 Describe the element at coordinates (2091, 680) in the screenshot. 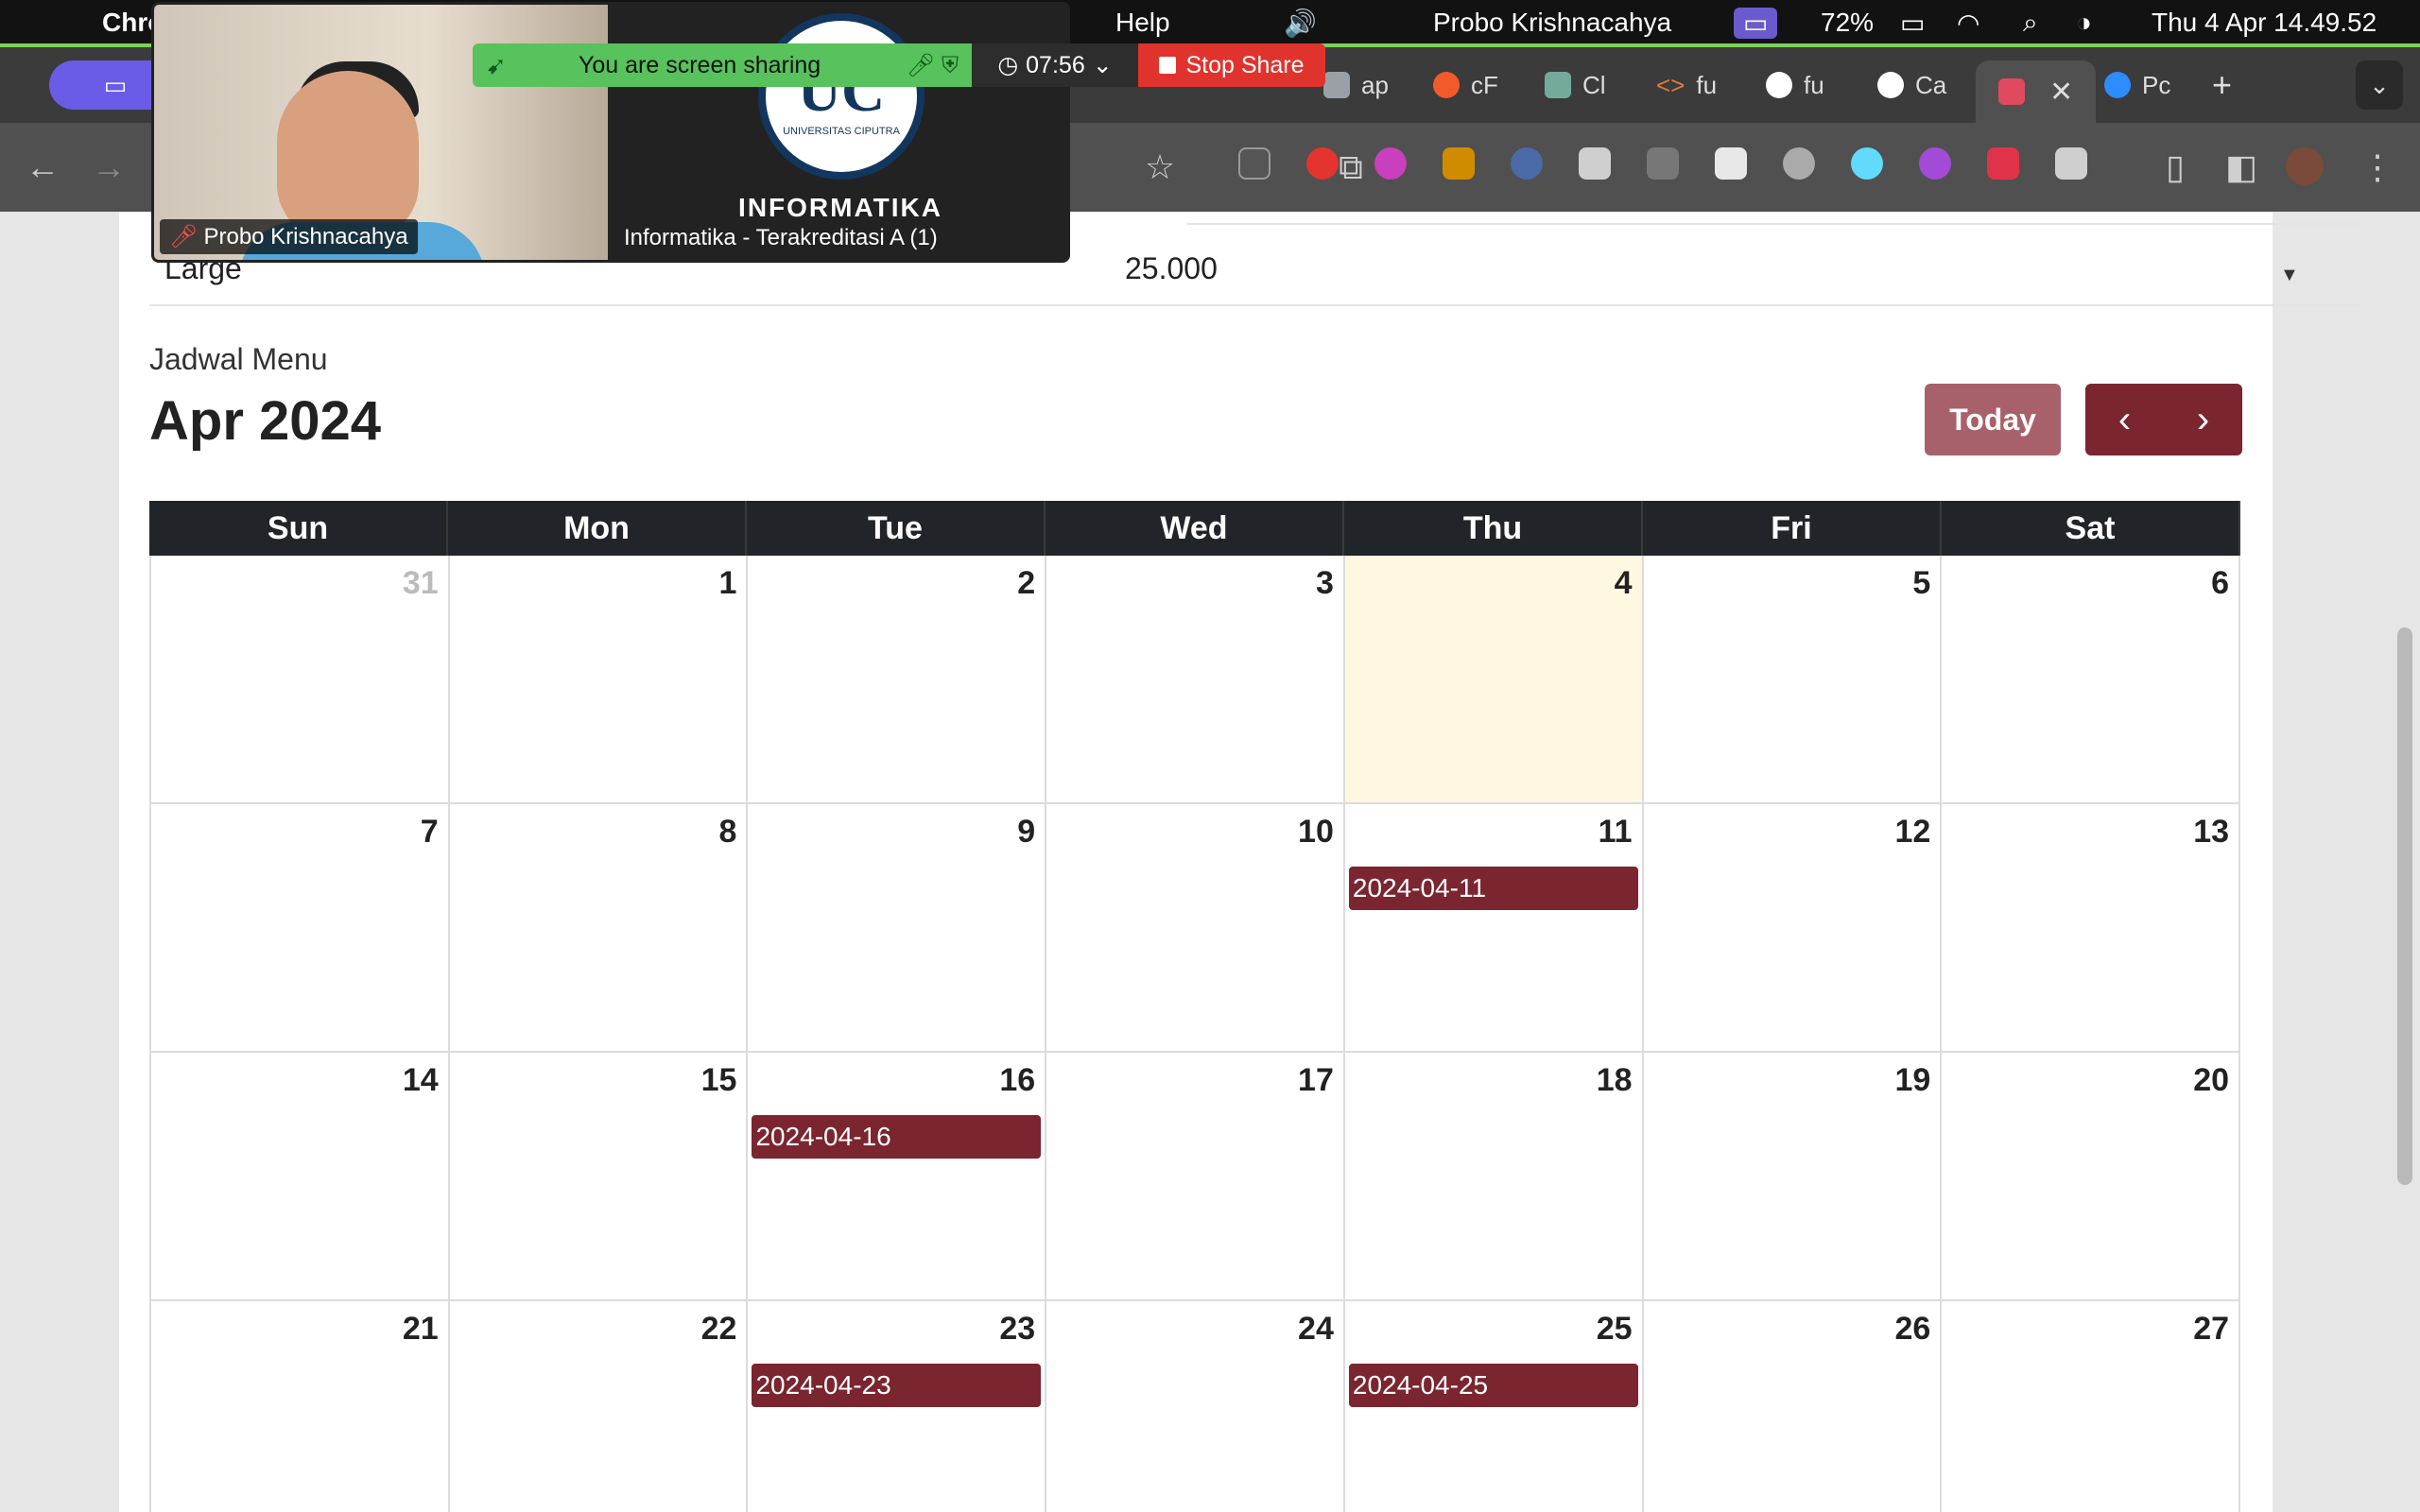

I see `calendar-day: 6` at that location.